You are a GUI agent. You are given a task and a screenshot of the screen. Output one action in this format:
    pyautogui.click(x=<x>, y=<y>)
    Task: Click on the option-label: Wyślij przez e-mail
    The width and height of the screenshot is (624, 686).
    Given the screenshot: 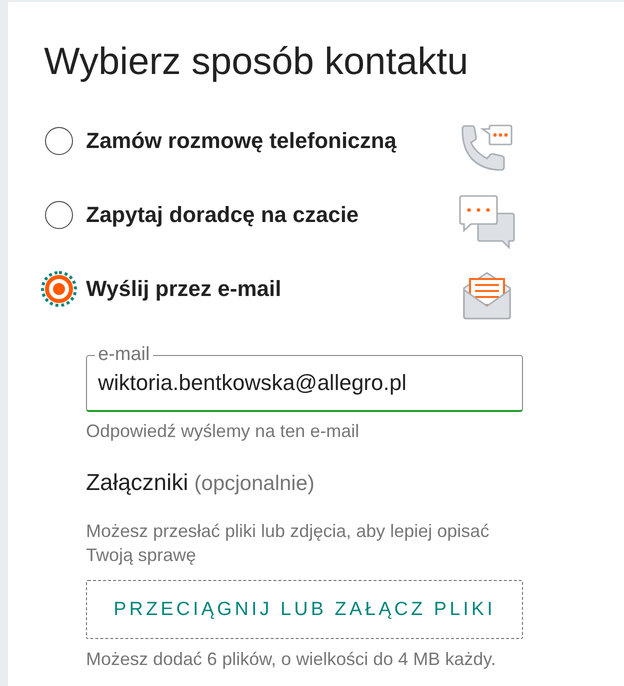 What is the action you would take?
    pyautogui.click(x=184, y=289)
    